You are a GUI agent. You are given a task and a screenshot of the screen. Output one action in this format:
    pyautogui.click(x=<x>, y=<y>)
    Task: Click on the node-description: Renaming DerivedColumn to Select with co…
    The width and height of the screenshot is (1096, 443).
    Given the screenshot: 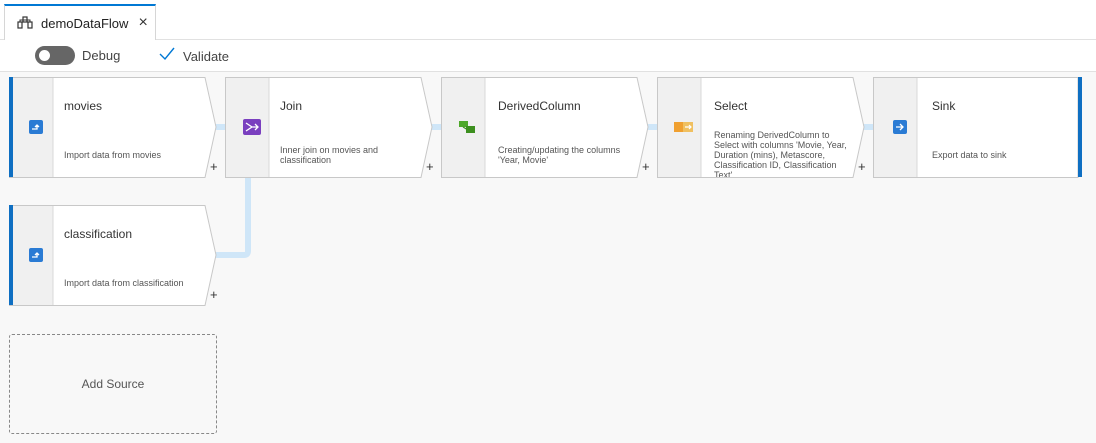 What is the action you would take?
    pyautogui.click(x=780, y=153)
    